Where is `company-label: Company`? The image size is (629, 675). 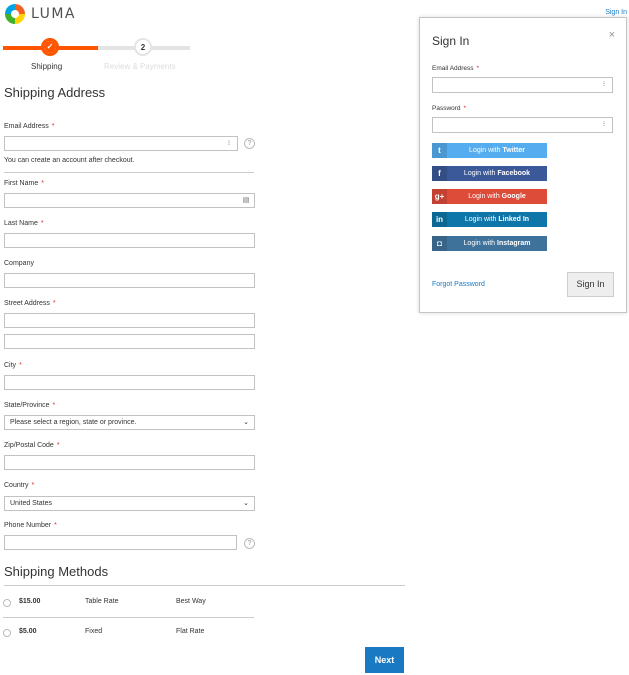 company-label: Company is located at coordinates (19, 263).